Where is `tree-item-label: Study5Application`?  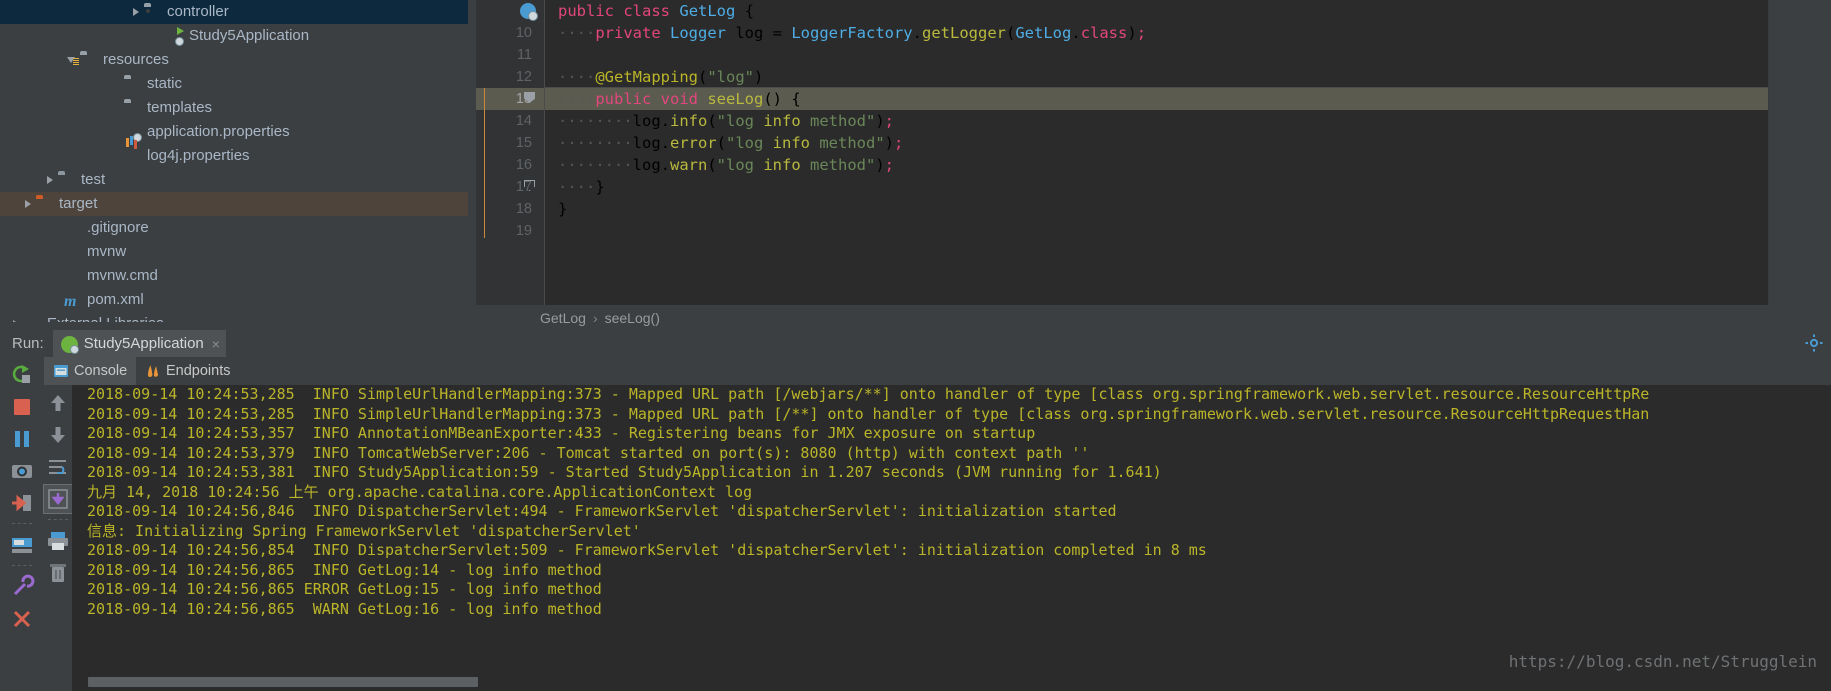
tree-item-label: Study5Application is located at coordinates (249, 35).